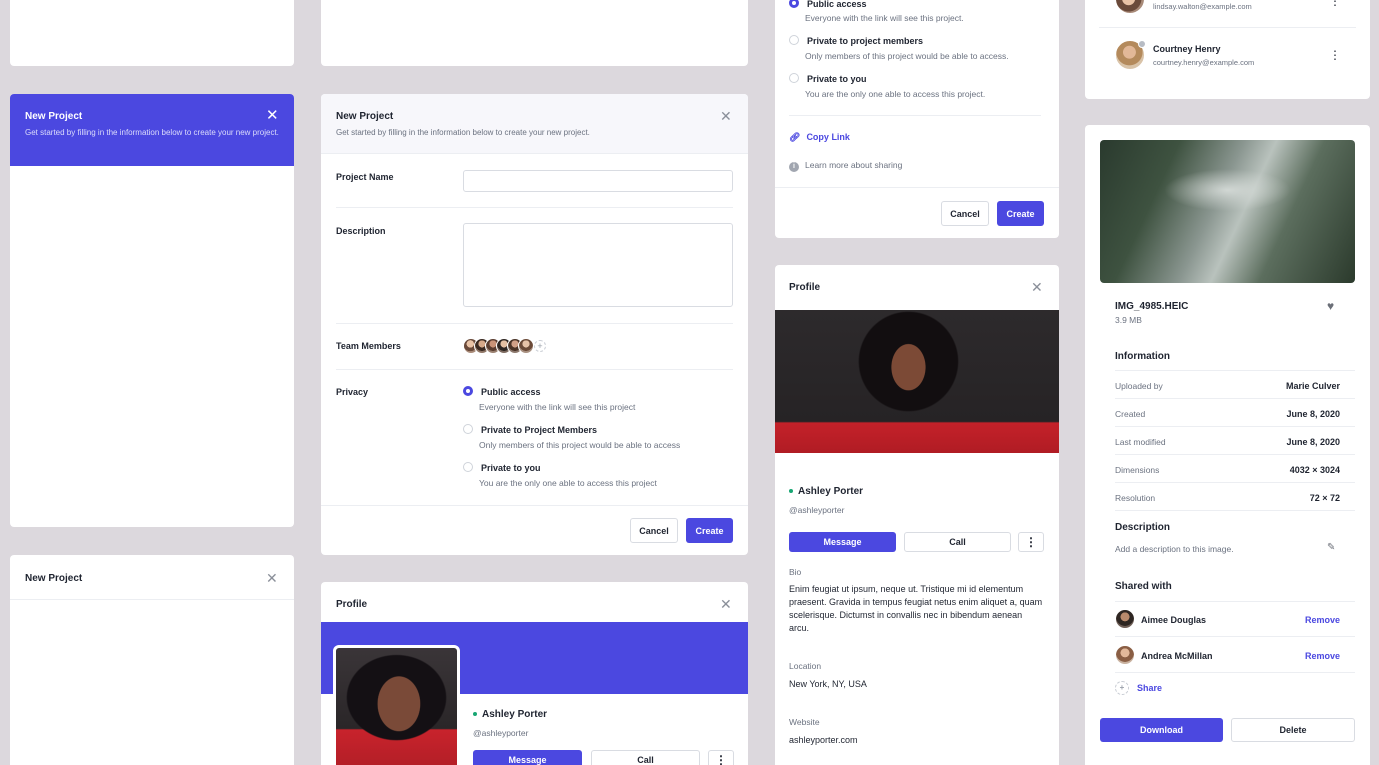  I want to click on project-name-input, so click(598, 181).